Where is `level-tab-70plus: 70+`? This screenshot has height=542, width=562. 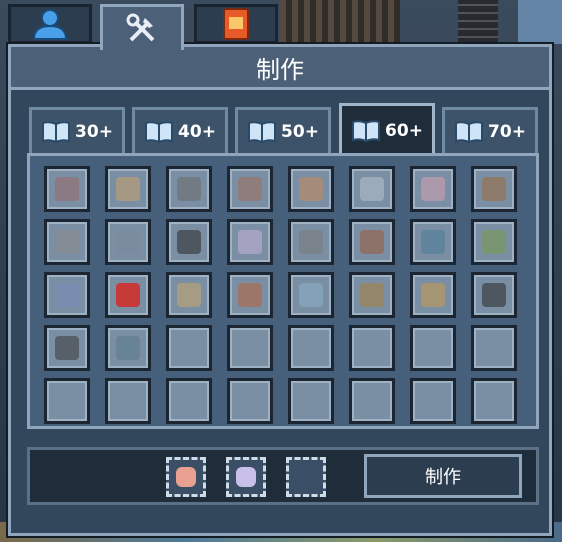
level-tab-70plus: 70+ is located at coordinates (490, 130).